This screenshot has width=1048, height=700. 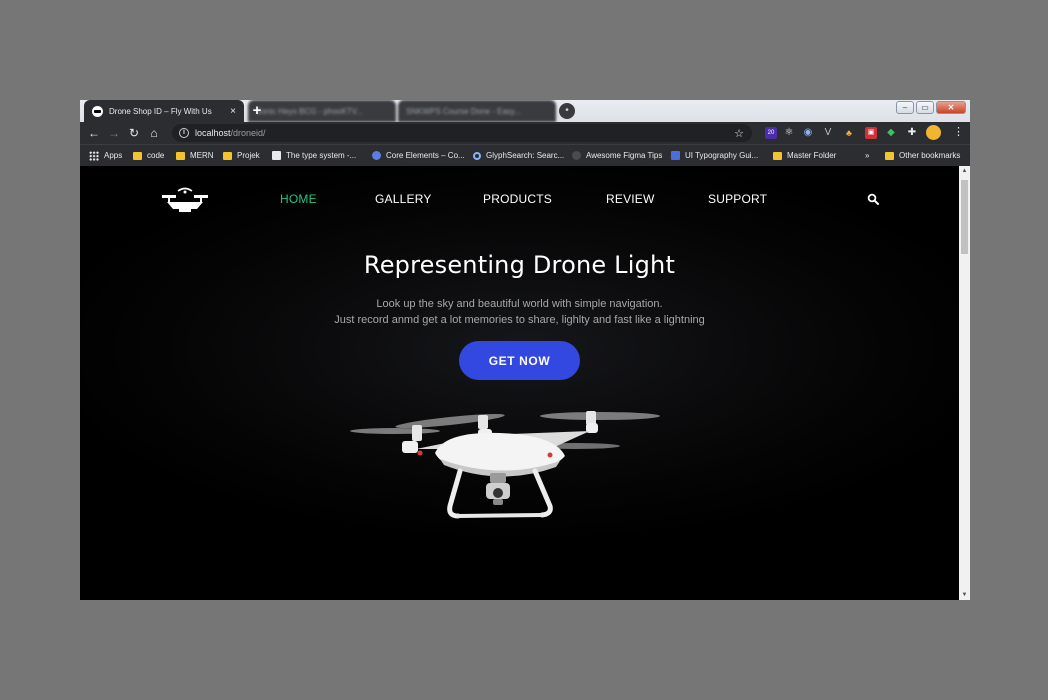 I want to click on bookmark-label: Apps, so click(x=113, y=155).